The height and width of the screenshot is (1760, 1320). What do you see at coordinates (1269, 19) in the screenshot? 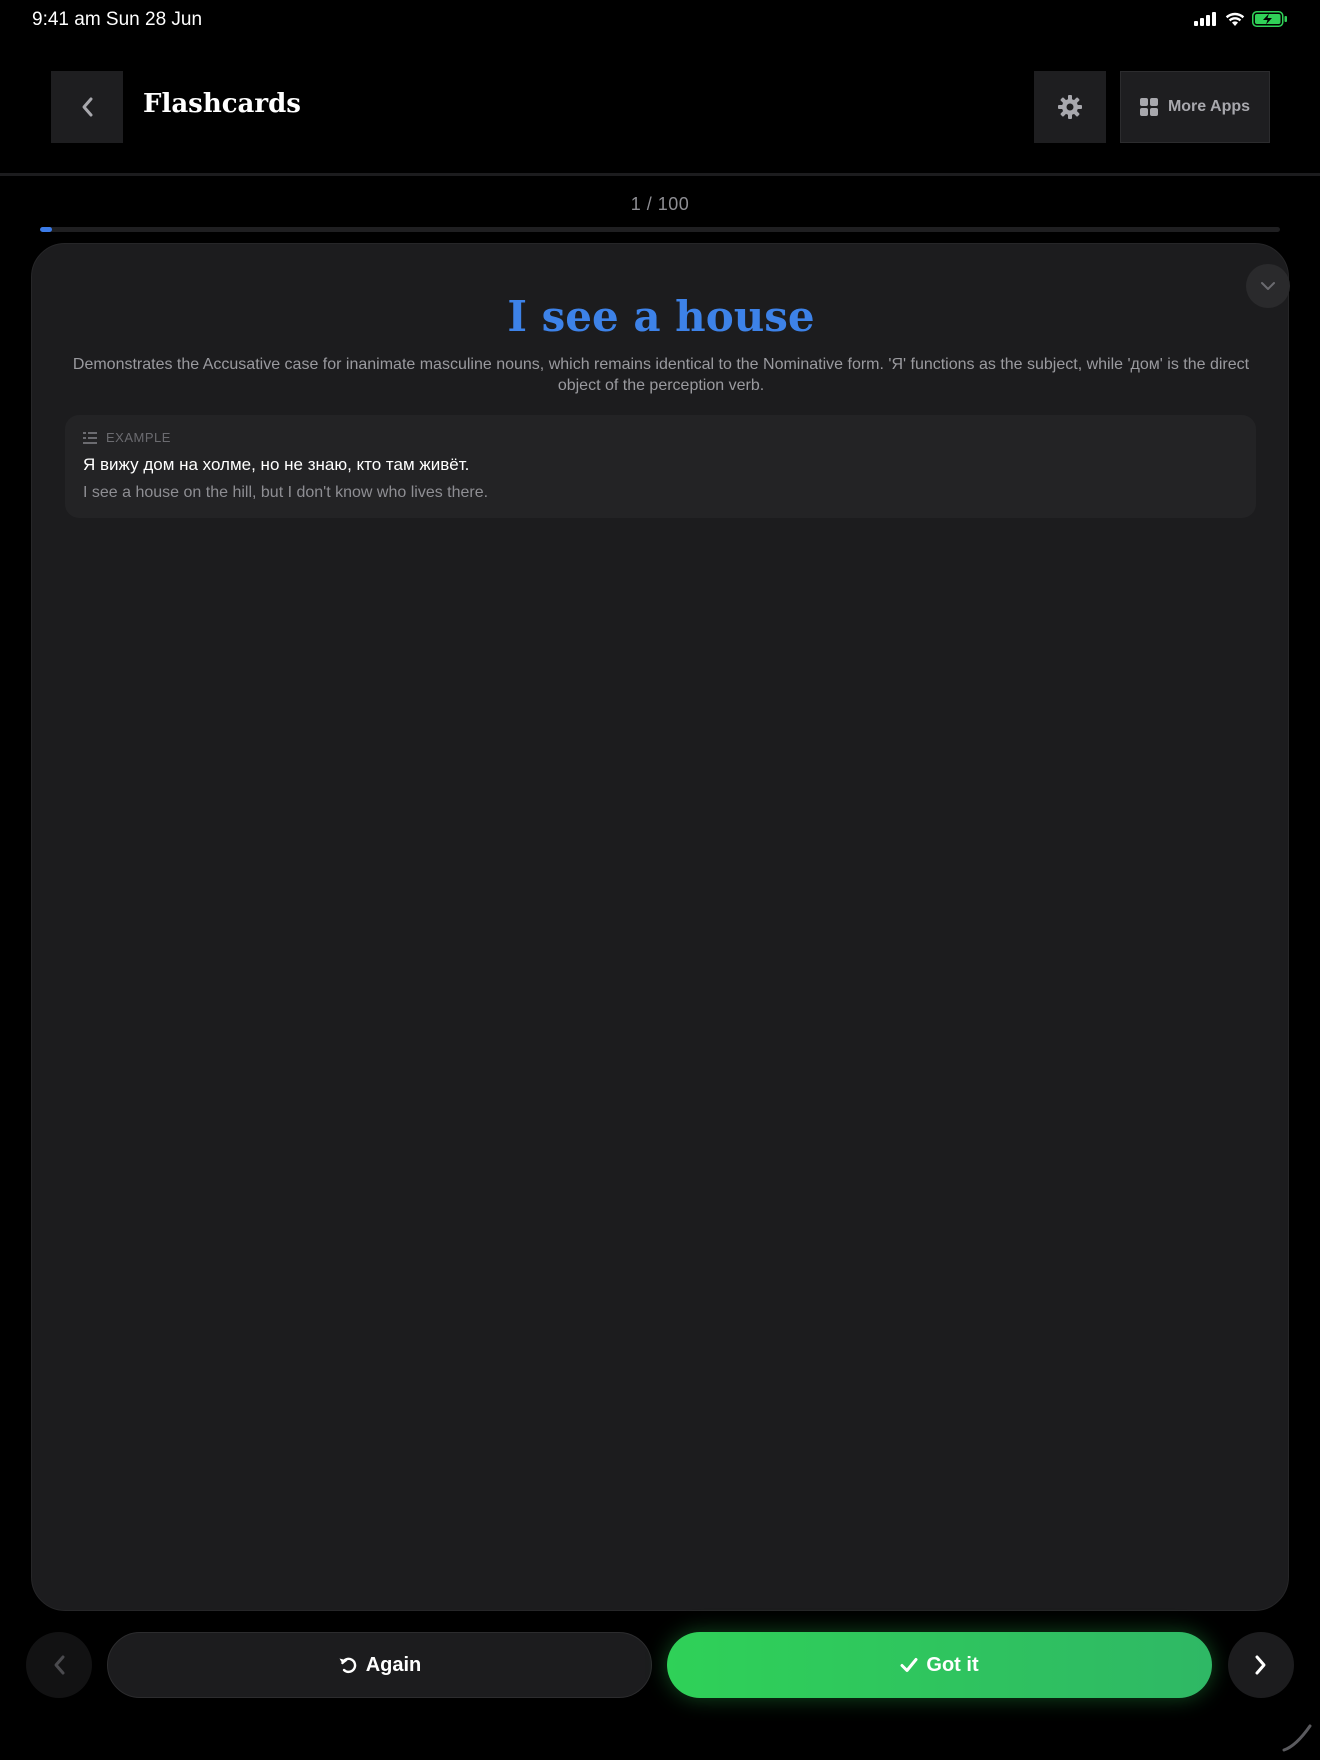
I see `battery-charging-icon` at bounding box center [1269, 19].